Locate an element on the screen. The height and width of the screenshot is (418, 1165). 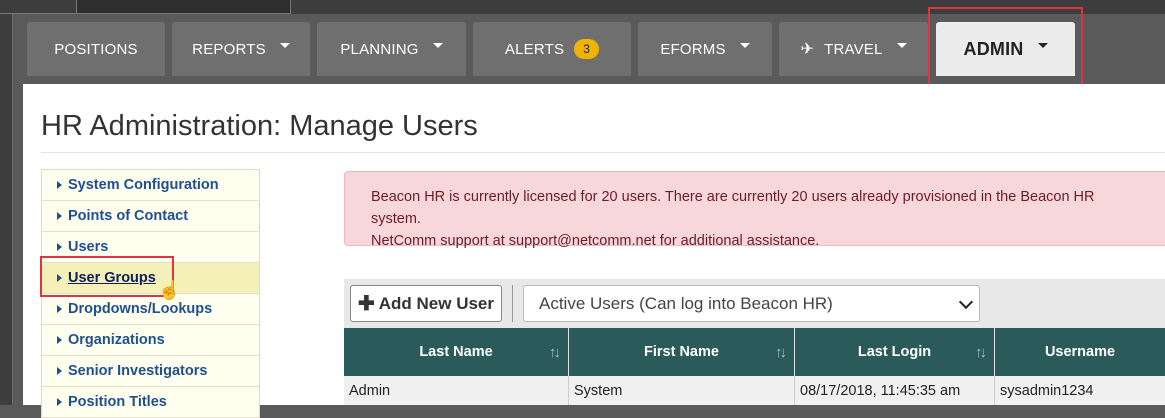
menu-item-label: Users is located at coordinates (88, 247).